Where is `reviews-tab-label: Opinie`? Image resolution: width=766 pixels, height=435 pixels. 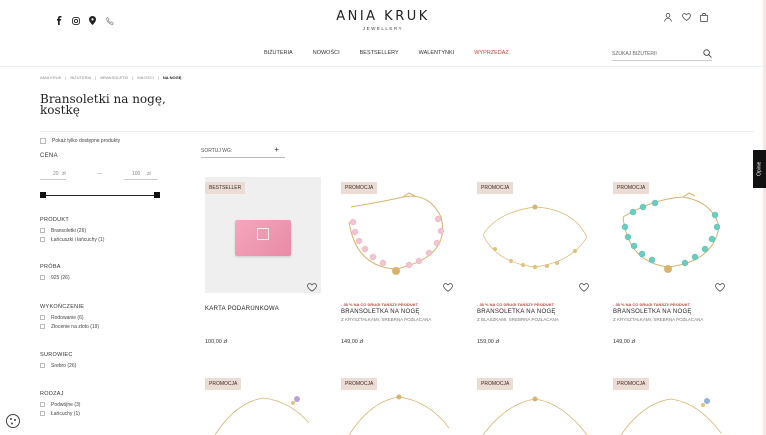
reviews-tab-label: Opinie is located at coordinates (759, 169).